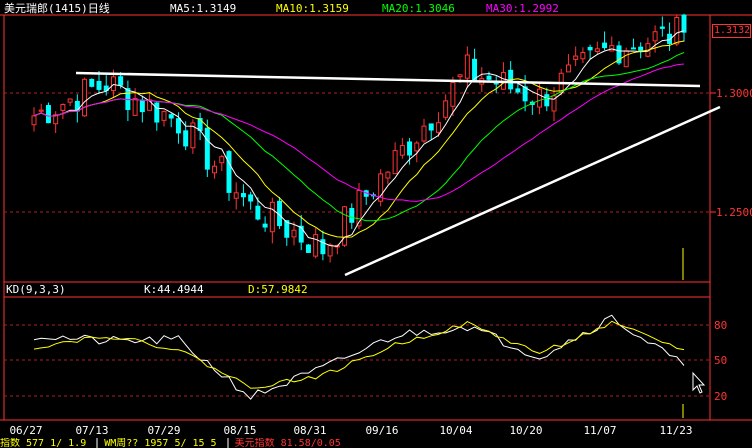  What do you see at coordinates (522, 8) in the screenshot?
I see `ma30-value: MA30:1.2992` at bounding box center [522, 8].